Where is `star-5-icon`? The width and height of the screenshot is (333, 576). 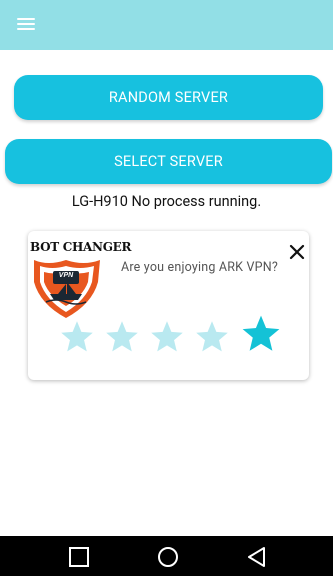
star-5-icon is located at coordinates (261, 334).